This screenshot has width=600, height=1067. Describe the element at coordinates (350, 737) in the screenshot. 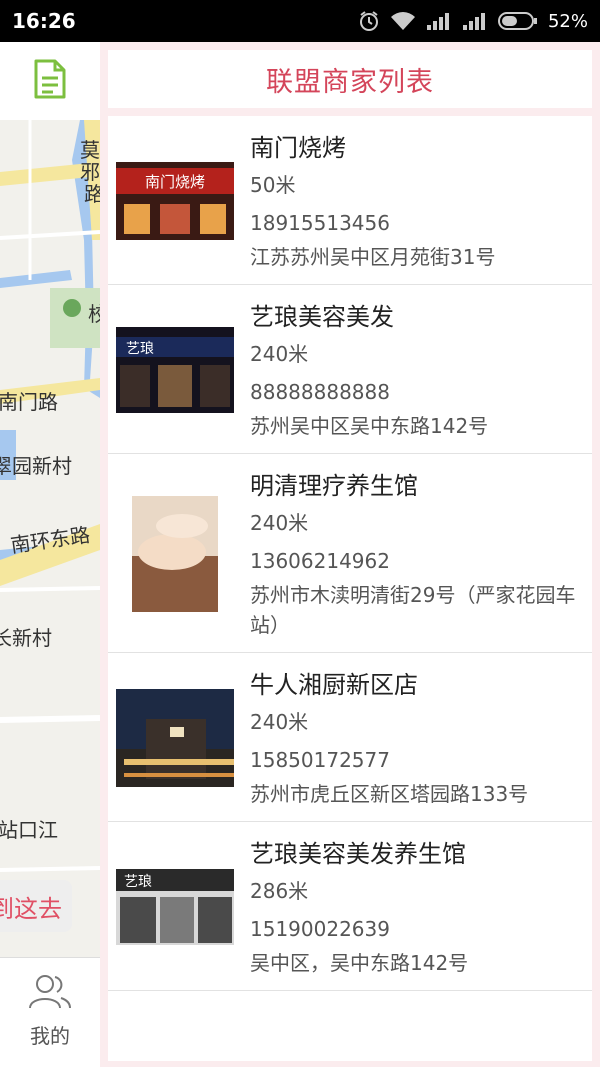

I see `list-item: 牛人湘厨新区店 240米 15850172577 苏州市虎丘区新区塔园路133号` at that location.